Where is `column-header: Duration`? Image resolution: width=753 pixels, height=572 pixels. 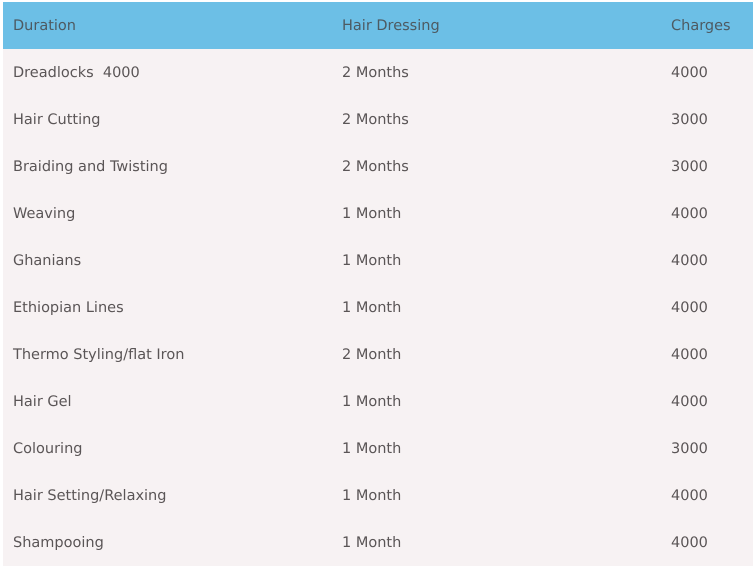
column-header: Duration is located at coordinates (44, 26).